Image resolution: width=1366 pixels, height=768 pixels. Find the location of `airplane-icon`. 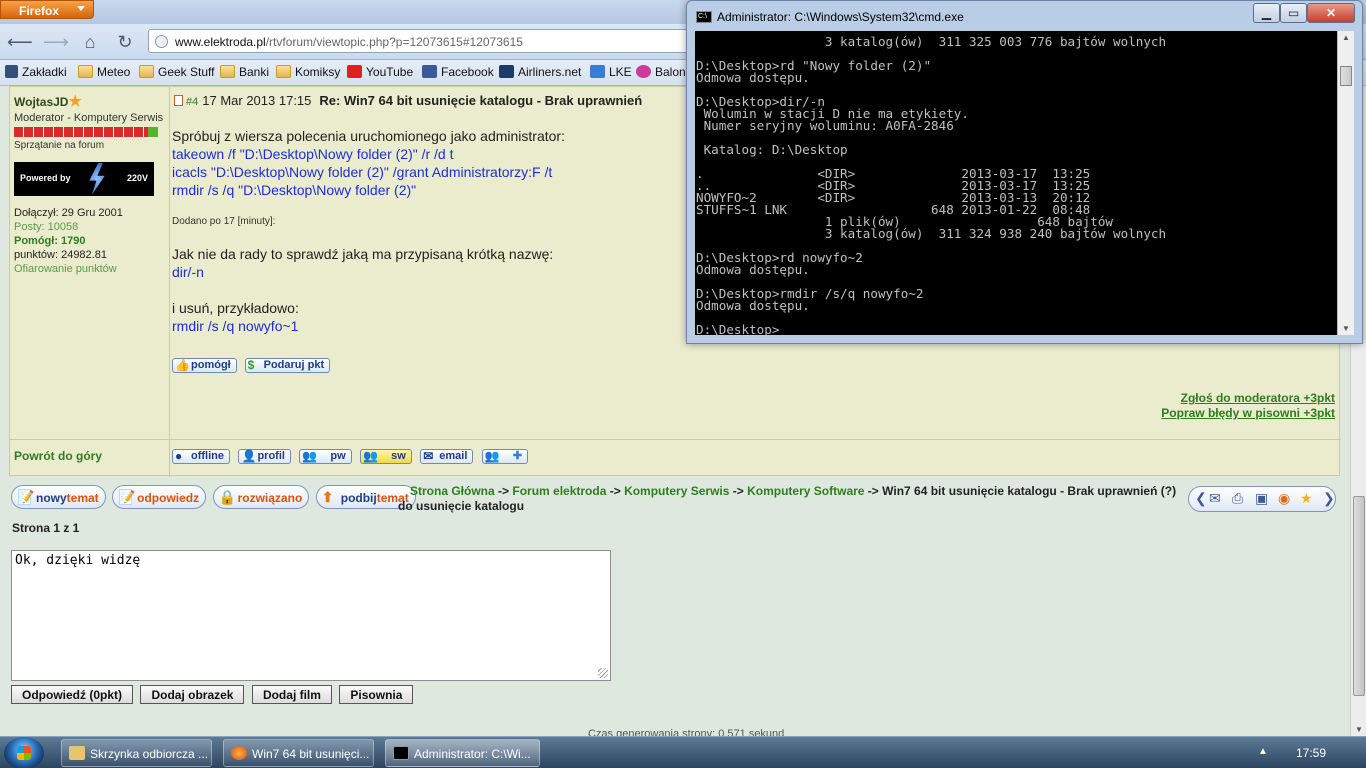

airplane-icon is located at coordinates (506, 71).